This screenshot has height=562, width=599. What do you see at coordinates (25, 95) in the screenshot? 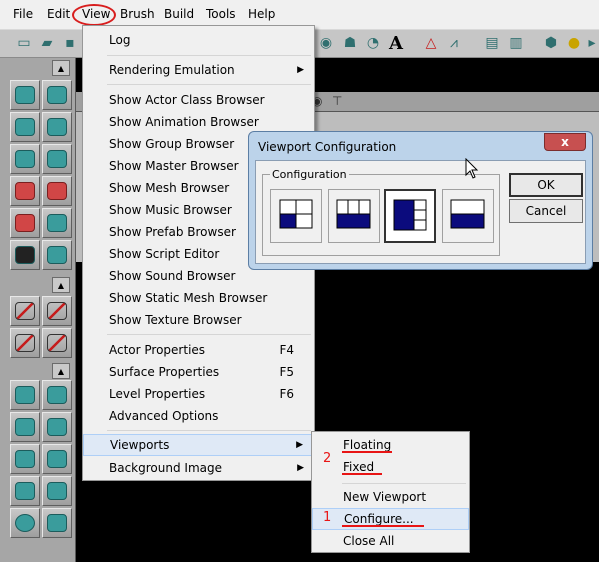
I see `camera-mode-button` at bounding box center [25, 95].